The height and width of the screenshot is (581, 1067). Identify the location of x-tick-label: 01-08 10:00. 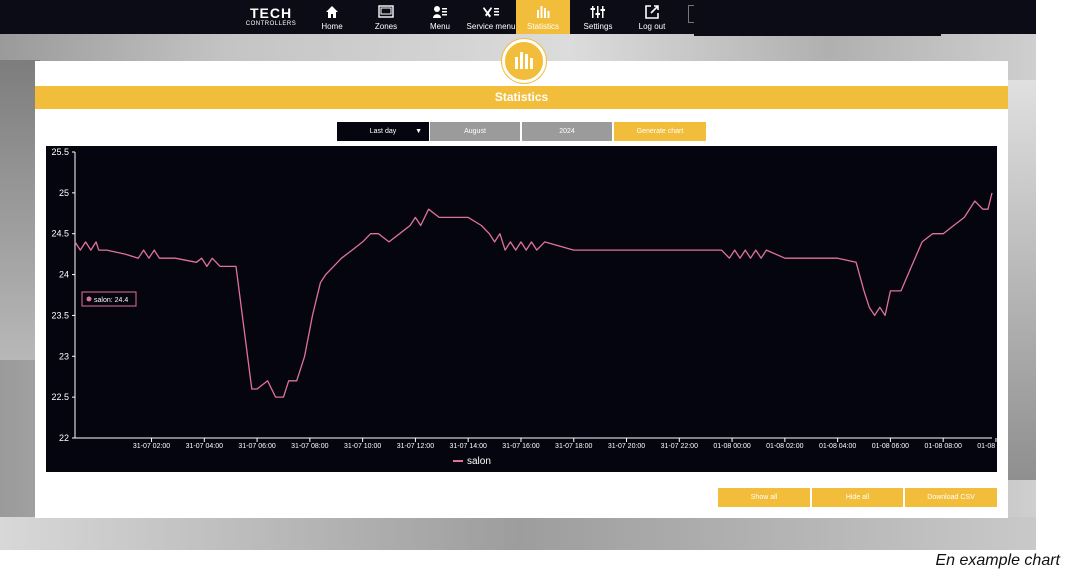
(987, 446).